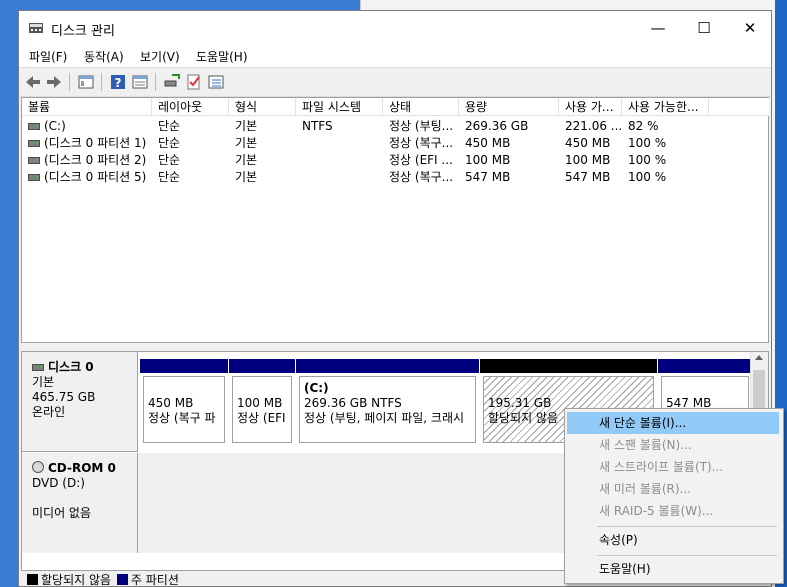  I want to click on cdrom-0-label: CD-ROM 0 DVD (D:) 미디어 없음, so click(80, 503).